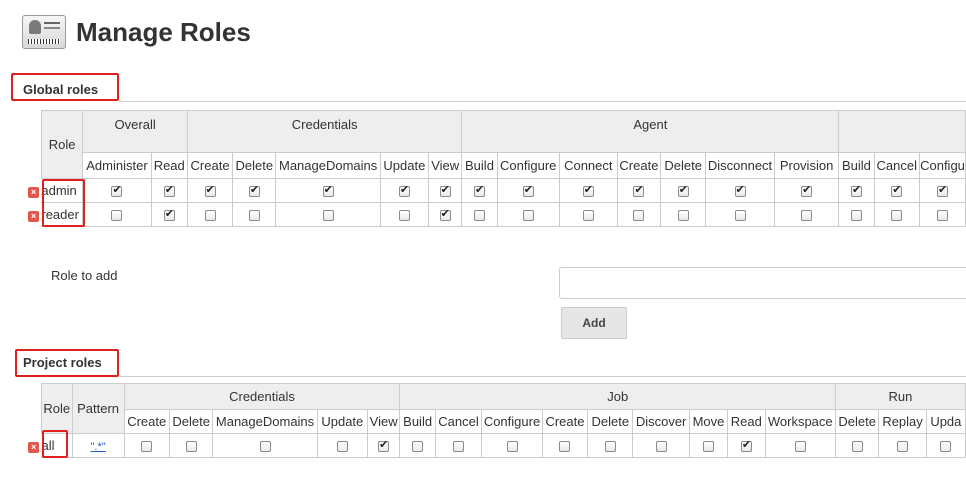 The image size is (966, 484). I want to click on project-role-header: Role, so click(56, 408).